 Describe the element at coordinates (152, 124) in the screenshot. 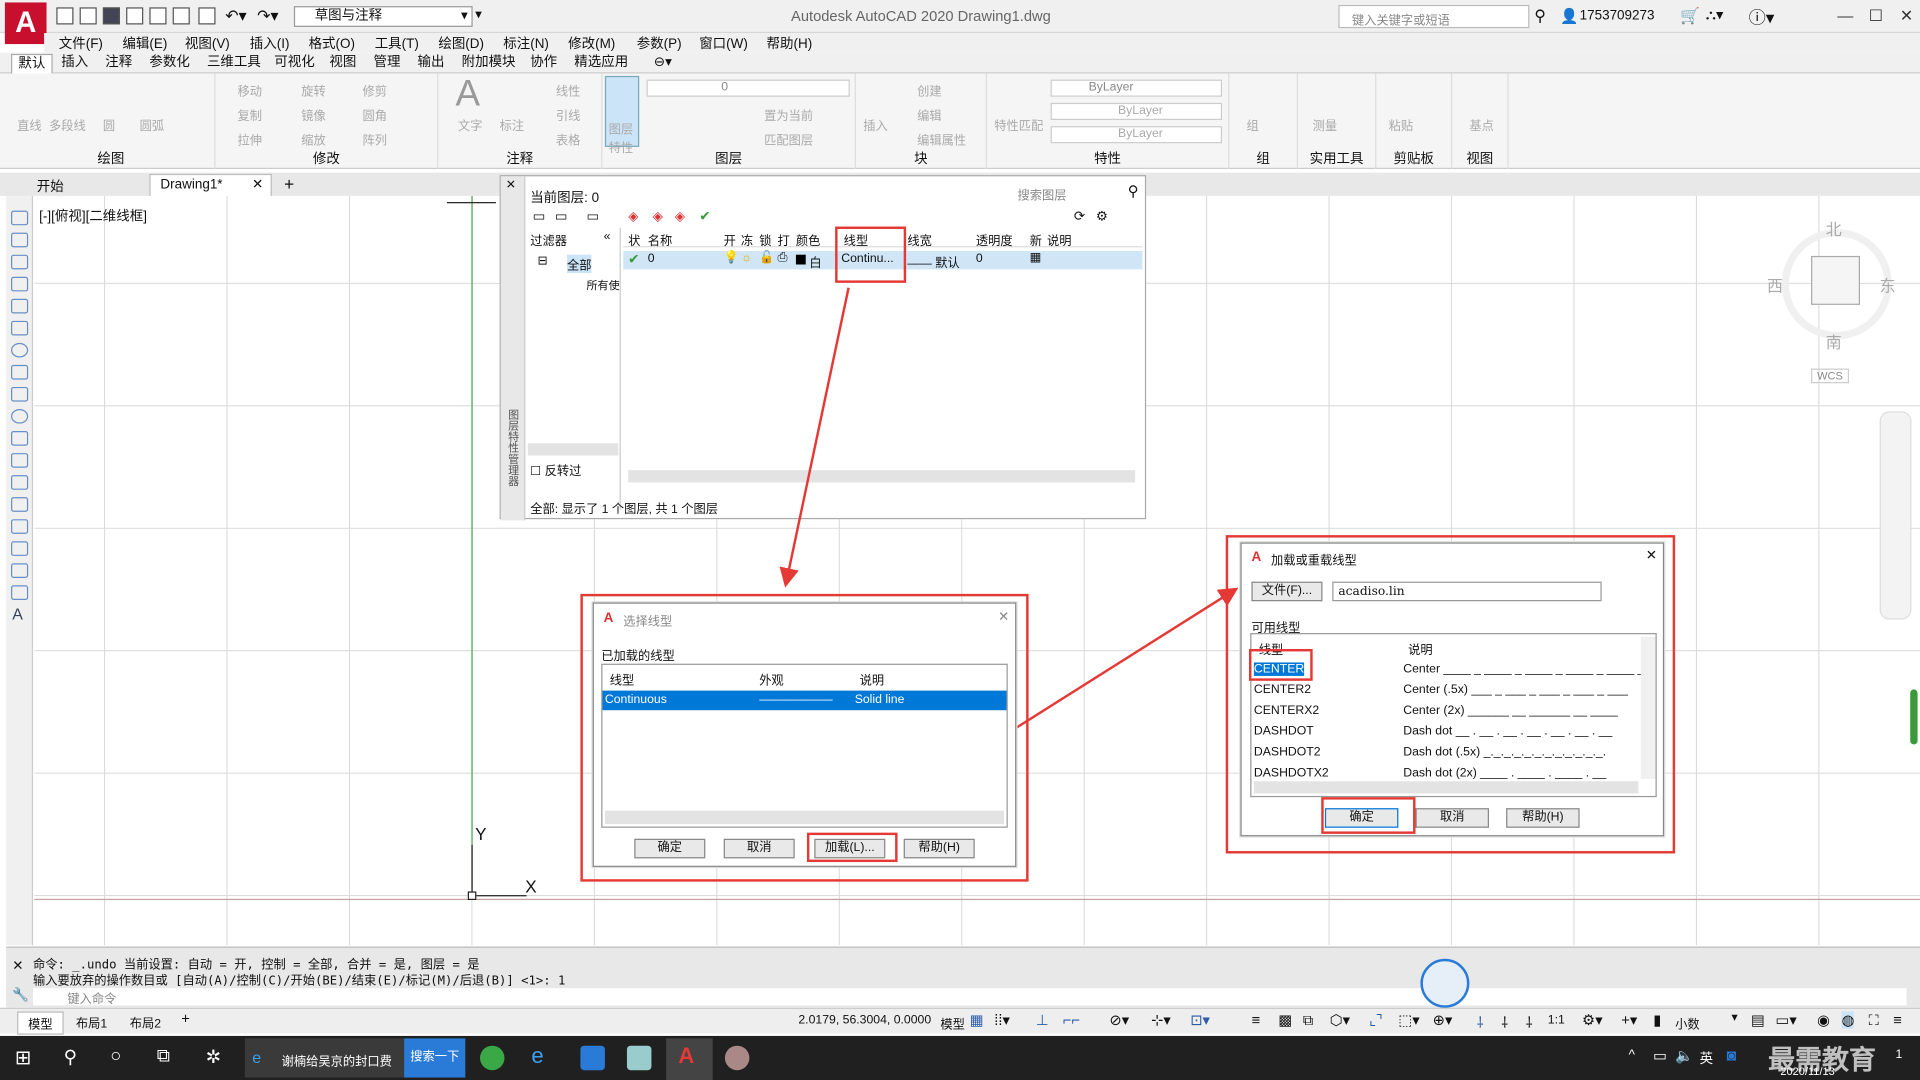

I see `ribbon-arc: 圆弧` at that location.